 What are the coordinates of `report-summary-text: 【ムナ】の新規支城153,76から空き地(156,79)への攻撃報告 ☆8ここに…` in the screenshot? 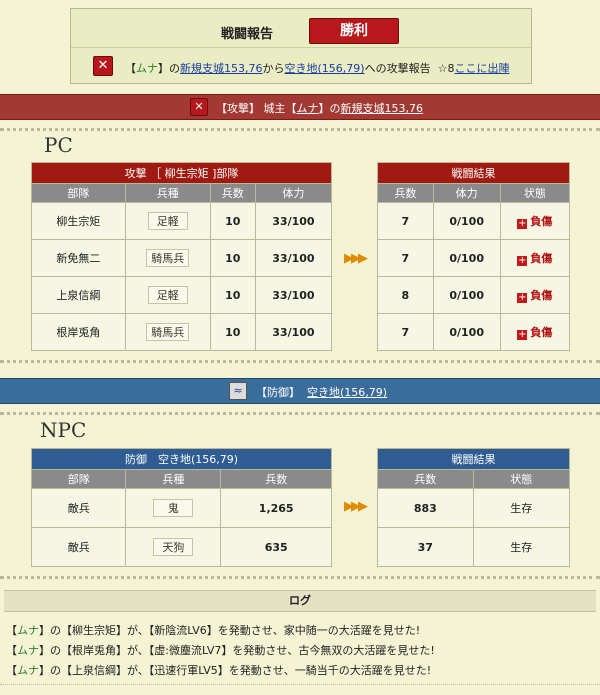 It's located at (317, 68).